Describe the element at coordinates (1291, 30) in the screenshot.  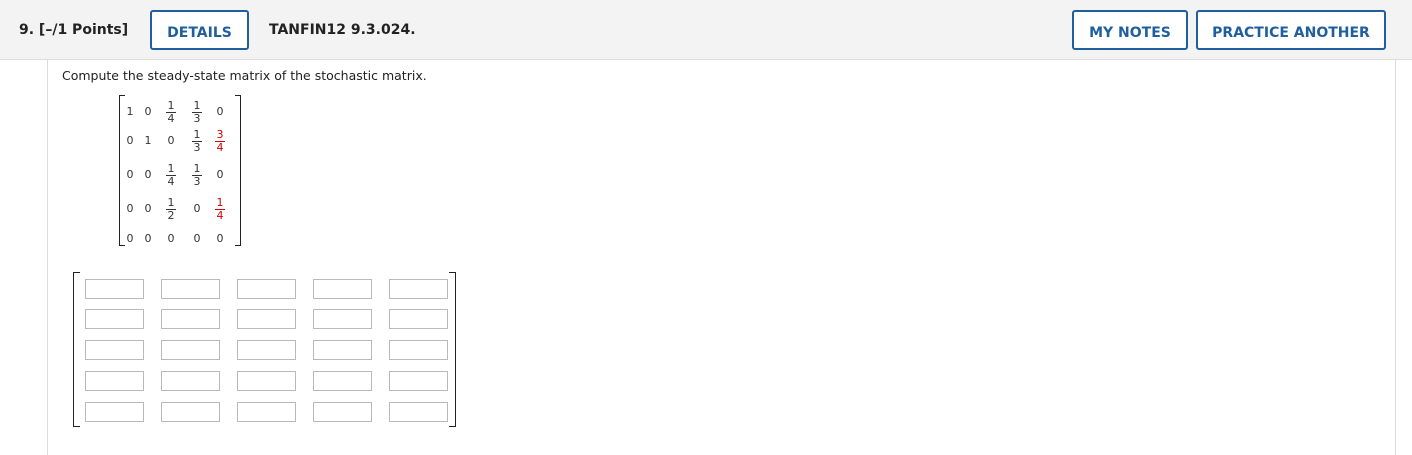
I see `practice-another-button: PRACTICE ANOTHER` at that location.